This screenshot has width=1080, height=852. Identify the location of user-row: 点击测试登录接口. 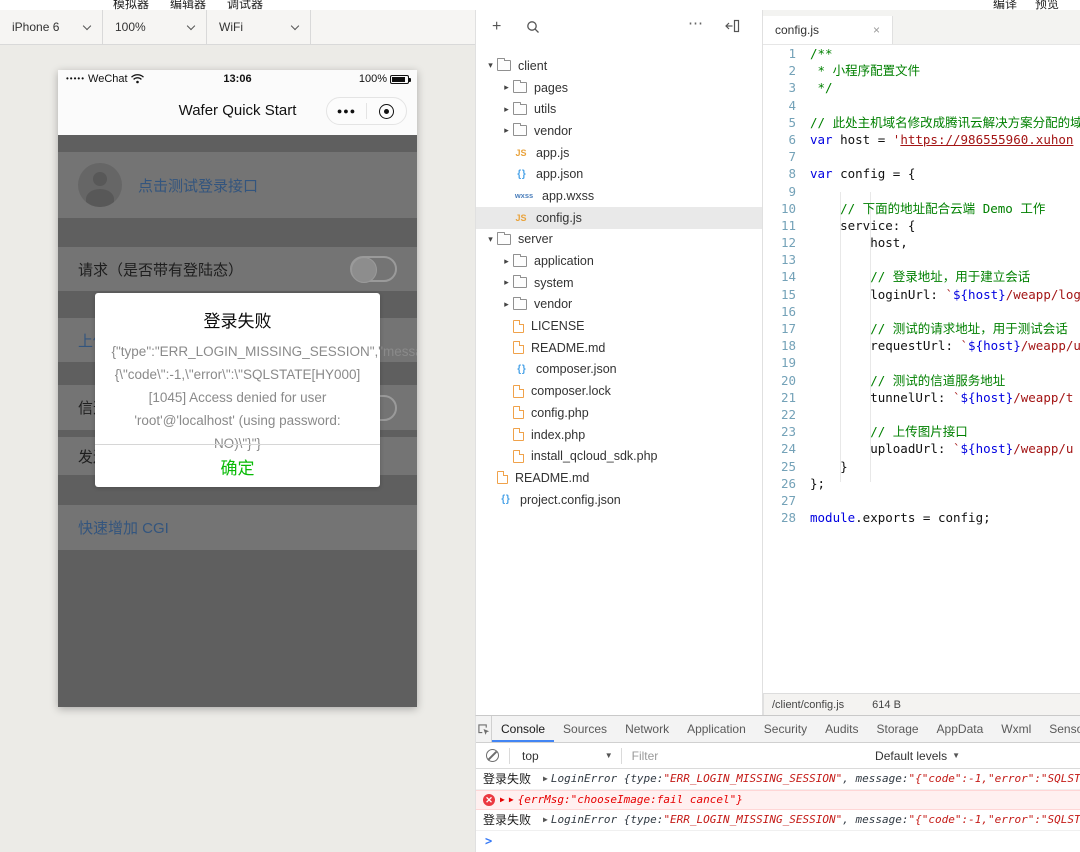
(237, 185).